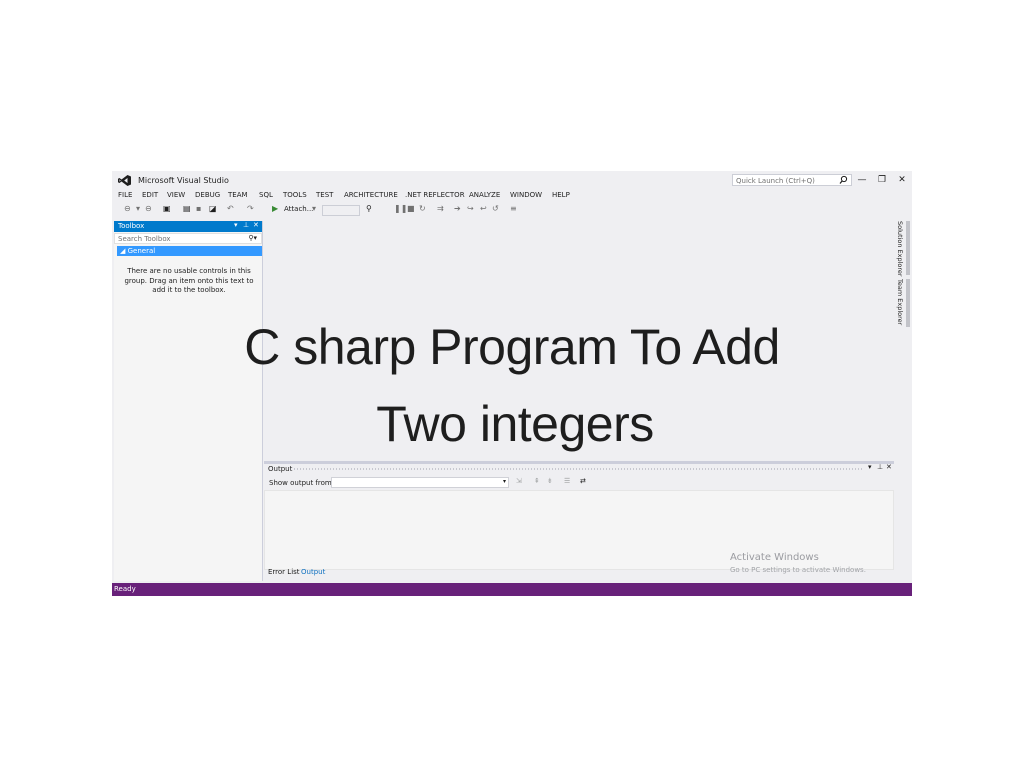  What do you see at coordinates (484, 195) in the screenshot?
I see `menu-analyze: ANALYZE` at bounding box center [484, 195].